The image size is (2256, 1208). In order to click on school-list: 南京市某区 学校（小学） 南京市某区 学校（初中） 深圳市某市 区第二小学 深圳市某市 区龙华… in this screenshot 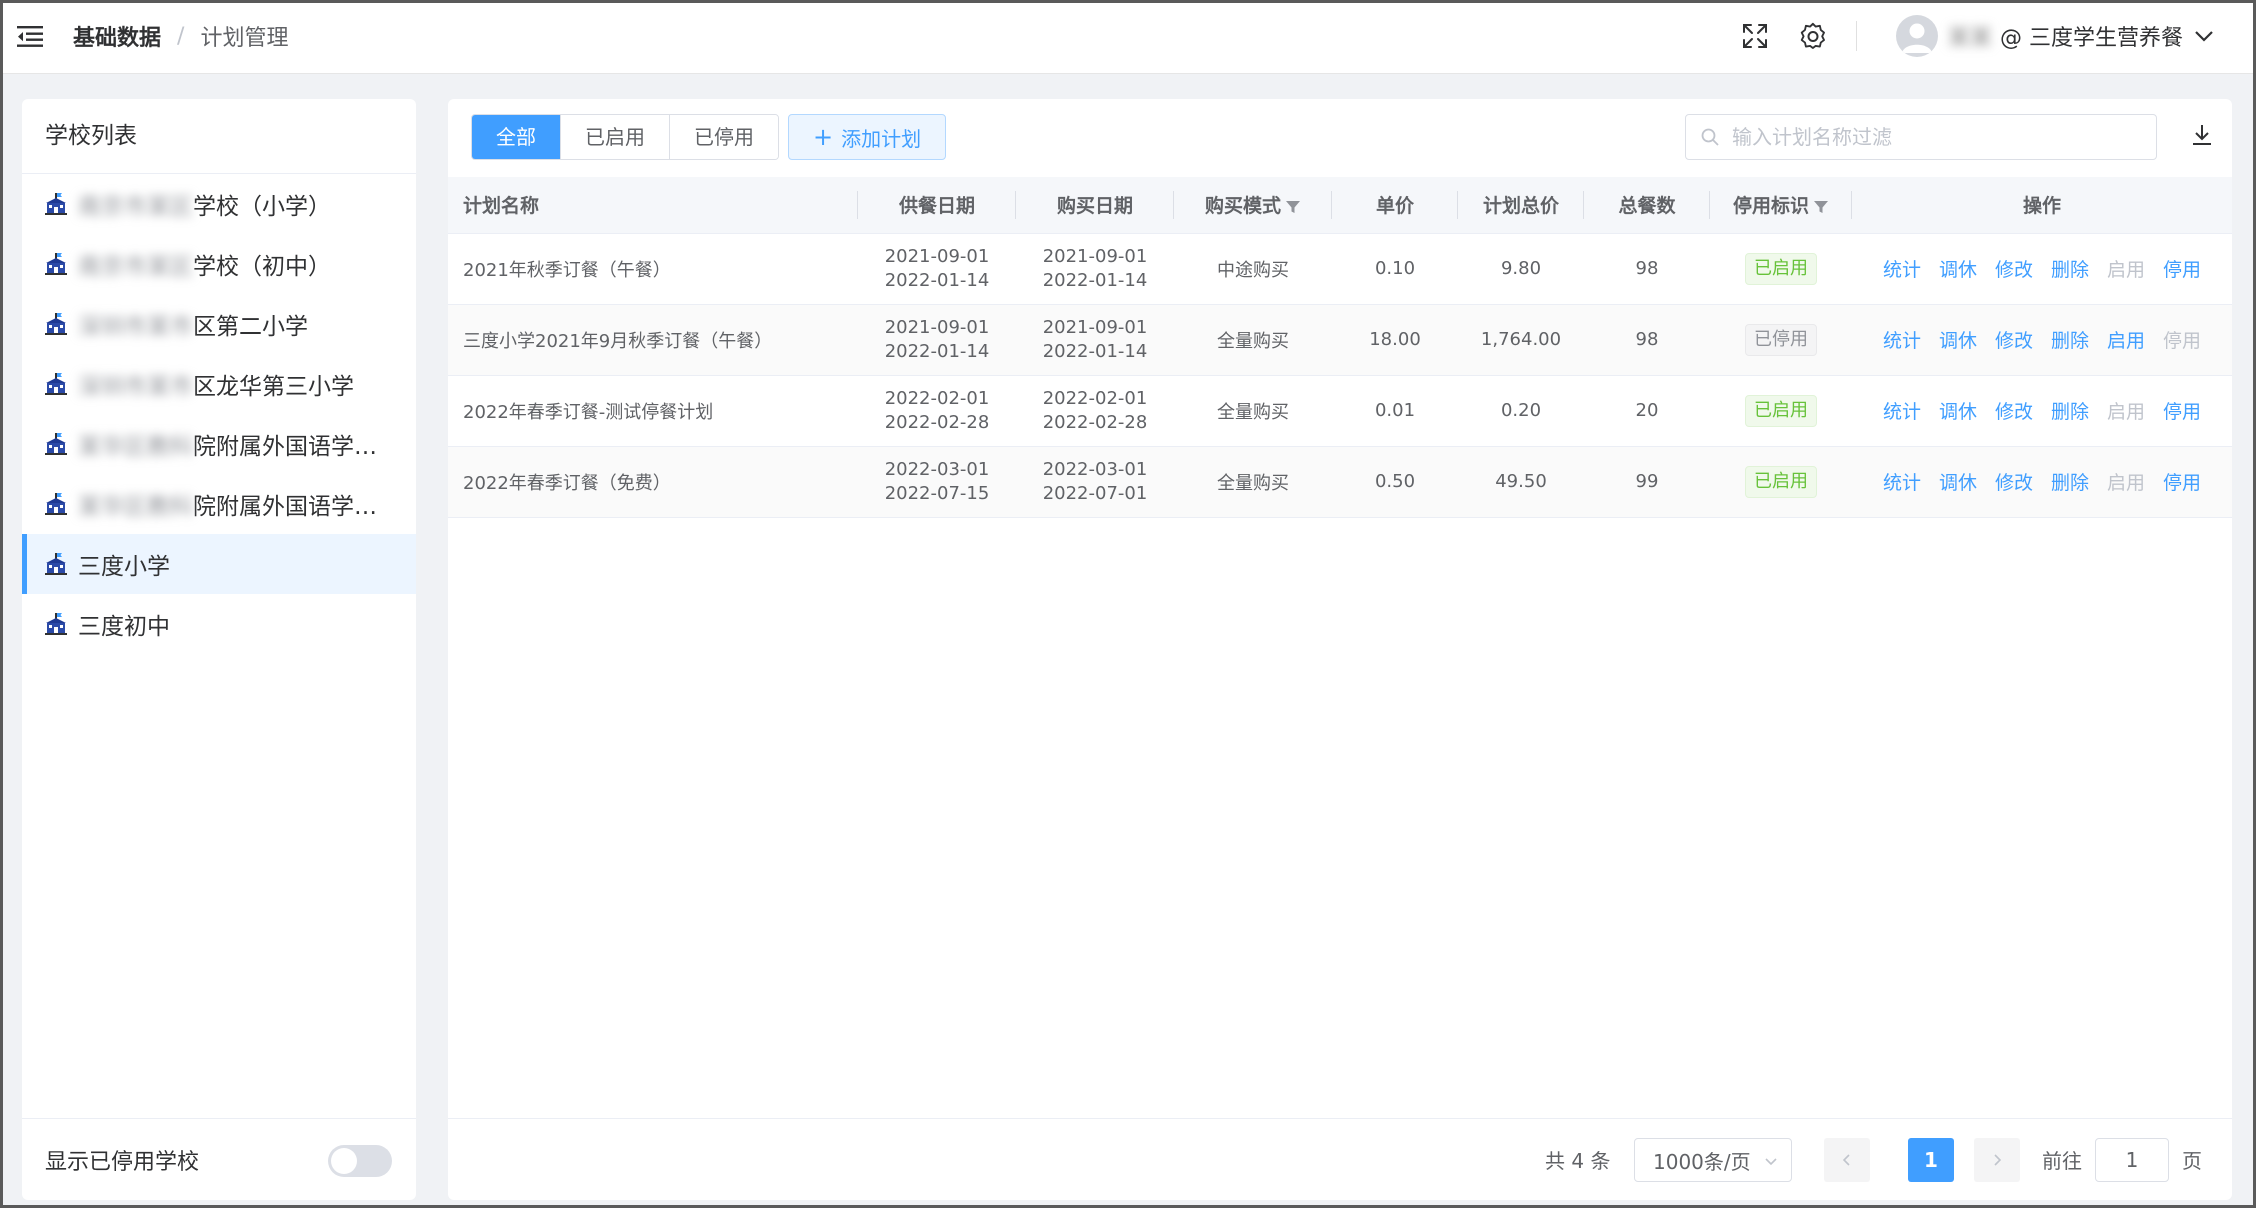, I will do `click(219, 414)`.